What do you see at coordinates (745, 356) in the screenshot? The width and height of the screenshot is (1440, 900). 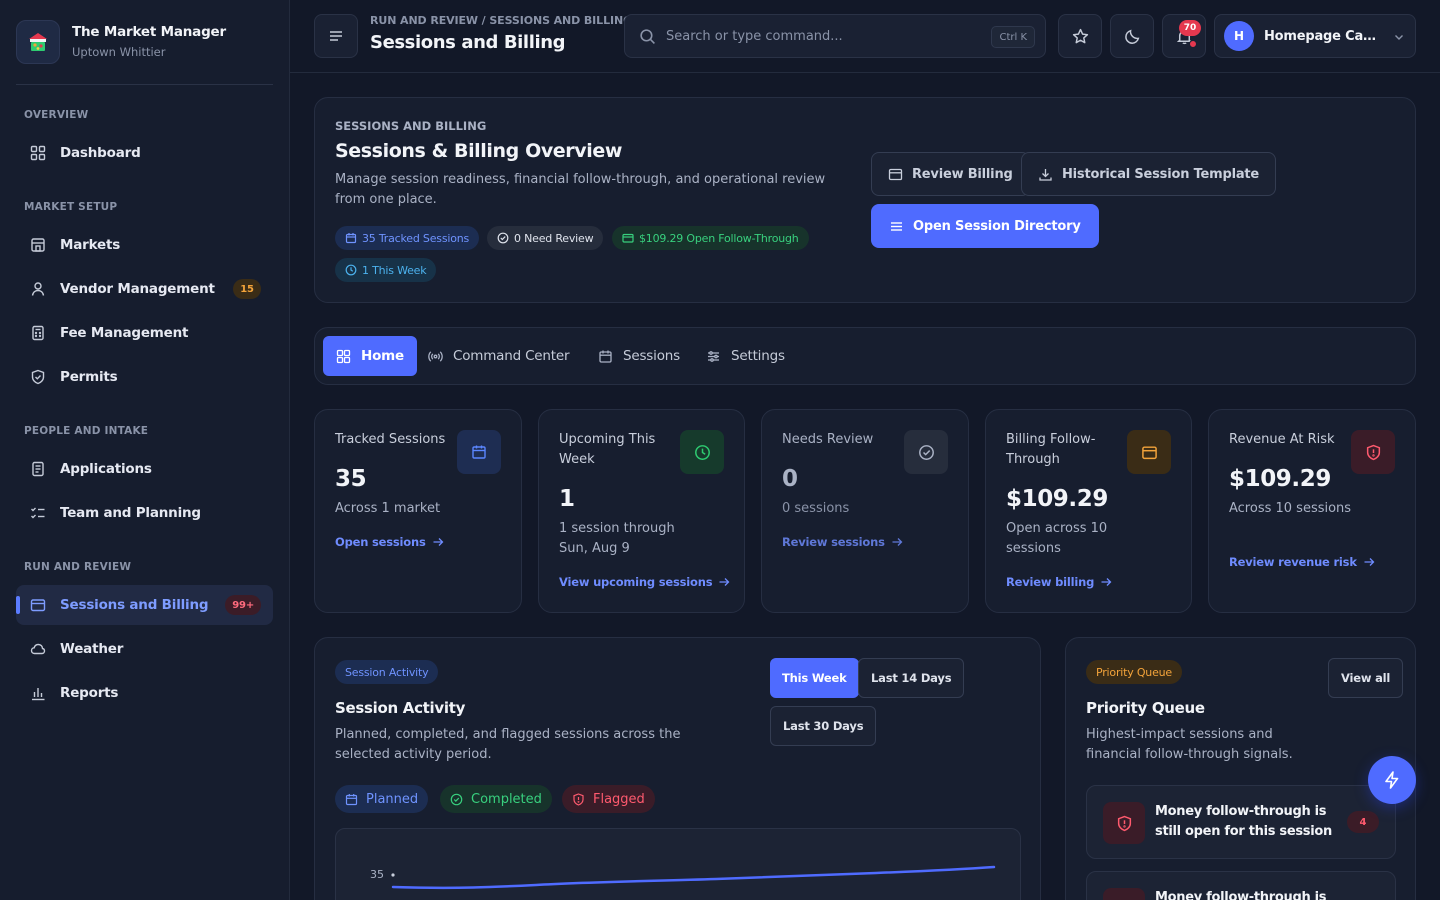 I see `tab-settings: Settings` at bounding box center [745, 356].